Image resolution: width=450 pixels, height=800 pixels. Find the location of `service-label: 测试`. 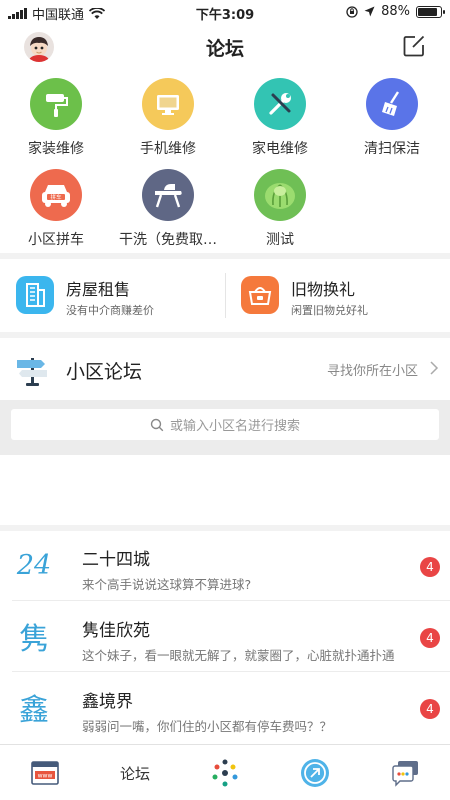

service-label: 测试 is located at coordinates (280, 240).